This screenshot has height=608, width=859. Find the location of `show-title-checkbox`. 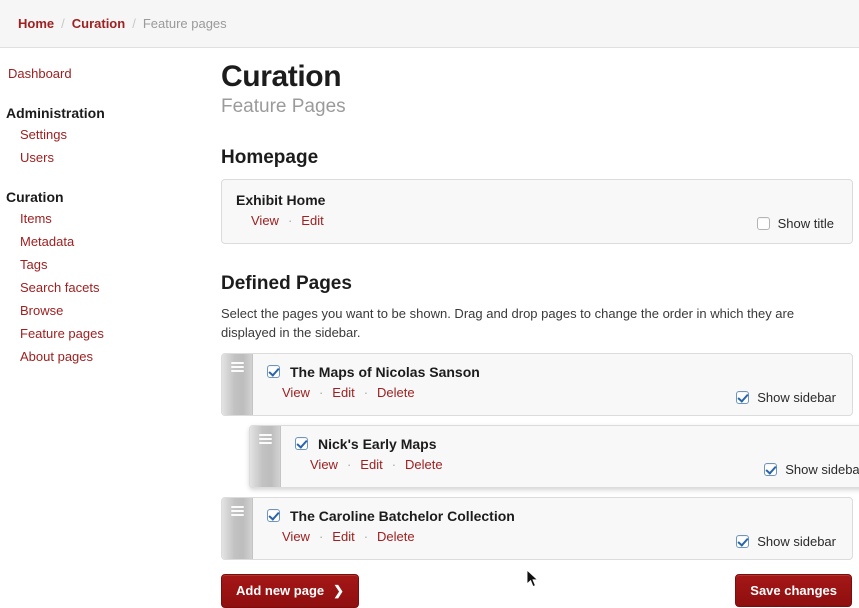

show-title-checkbox is located at coordinates (763, 223).